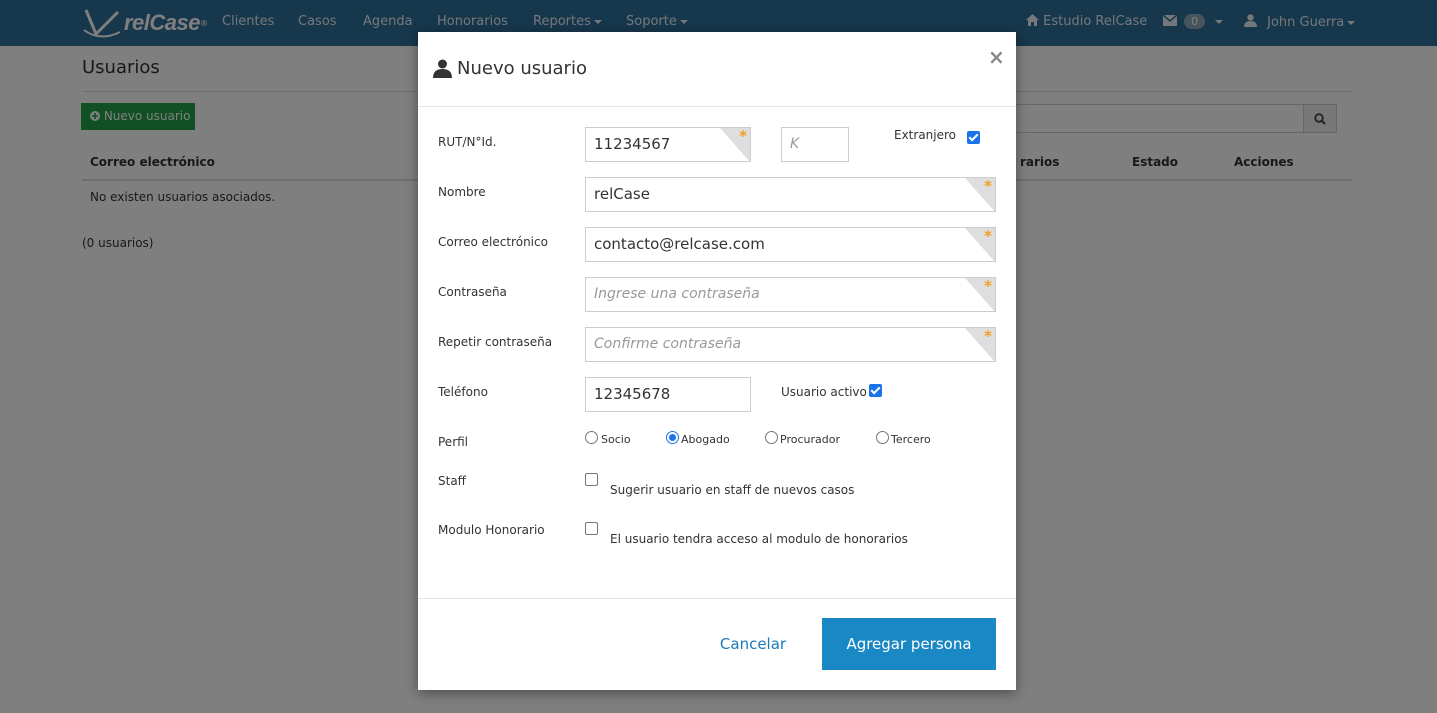 This screenshot has width=1437, height=713. I want to click on password-repeat-label: Repetir contraseña, so click(495, 342).